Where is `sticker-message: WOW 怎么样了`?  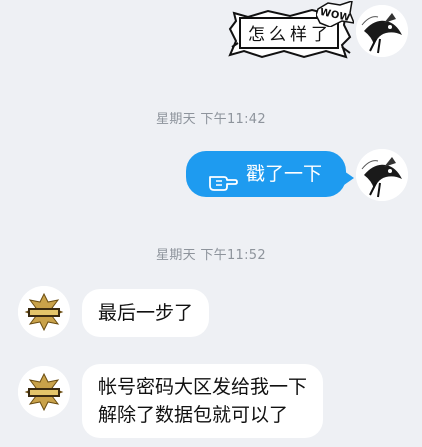
sticker-message: WOW 怎么样了 is located at coordinates (291, 30).